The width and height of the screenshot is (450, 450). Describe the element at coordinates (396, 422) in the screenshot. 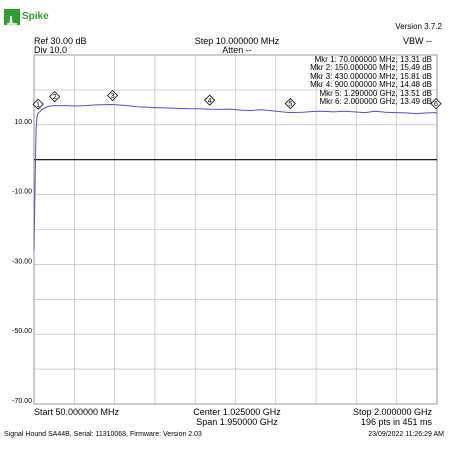

I see `points-sweep-label: 196 pts in 451 ms` at that location.